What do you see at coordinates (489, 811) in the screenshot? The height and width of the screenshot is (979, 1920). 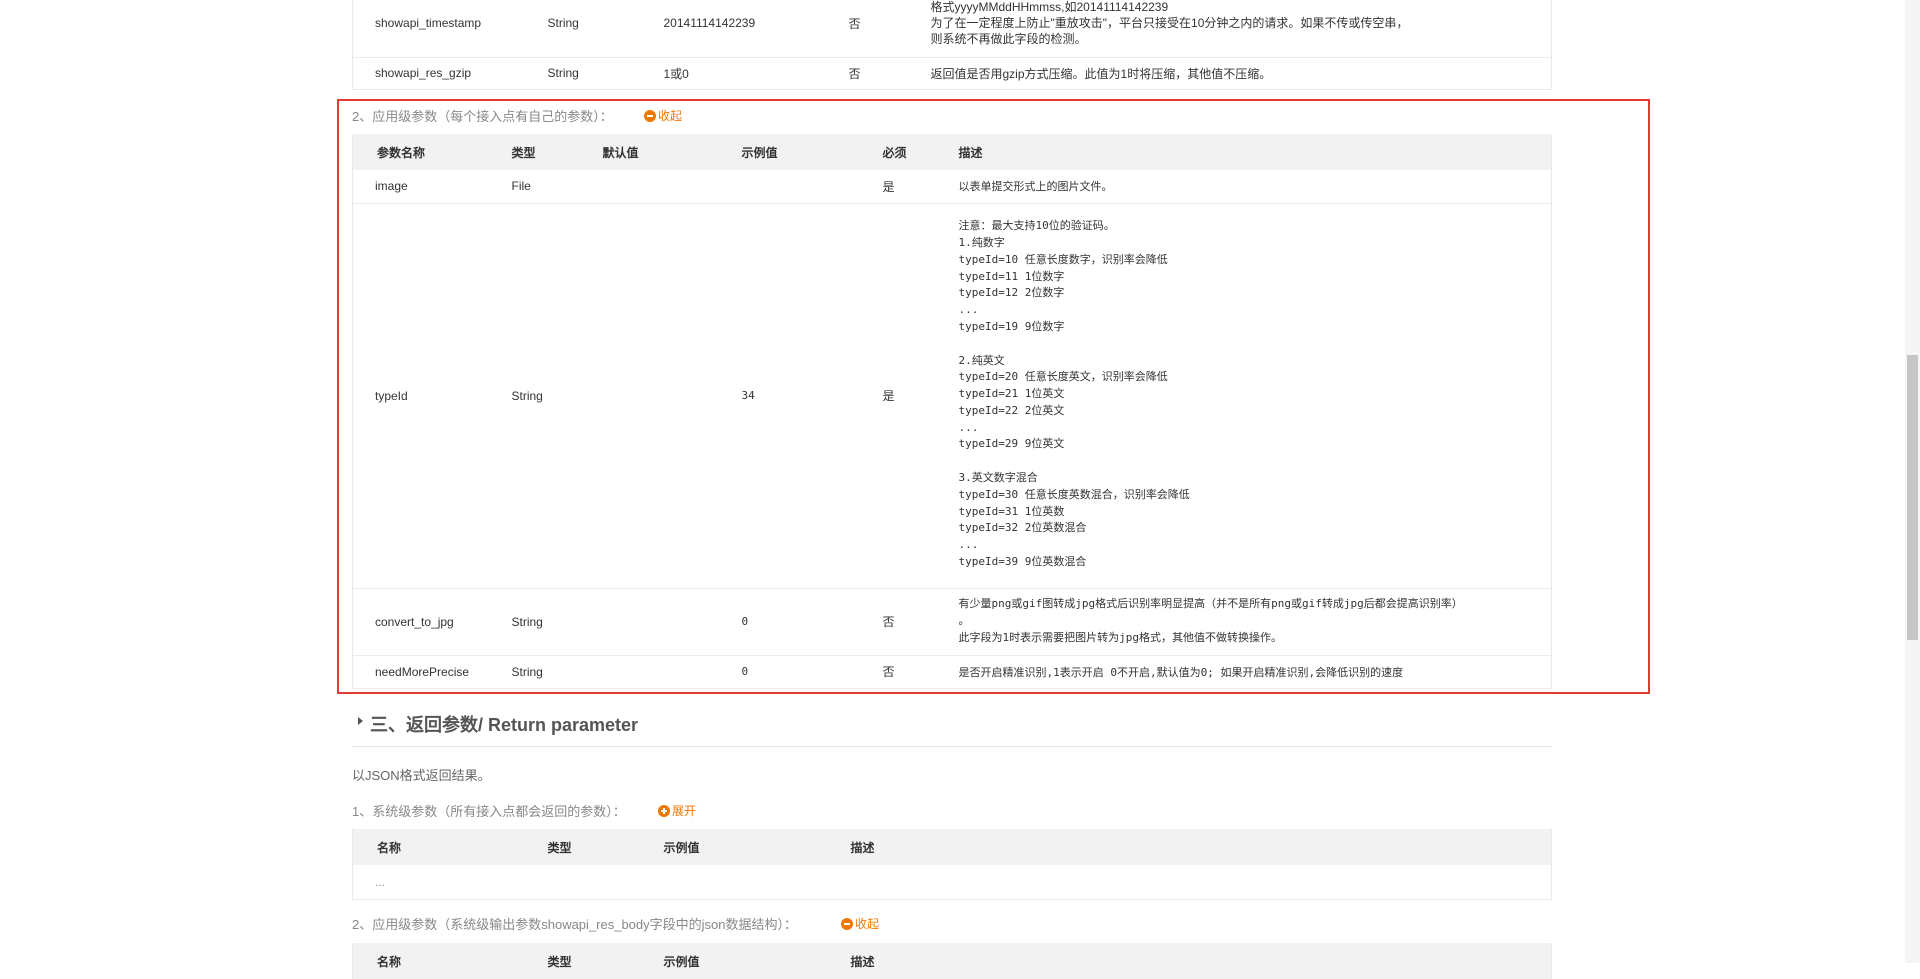 I see `return-sys-label: 1、系统级参数（所有接入点都会返回的参数）：` at bounding box center [489, 811].